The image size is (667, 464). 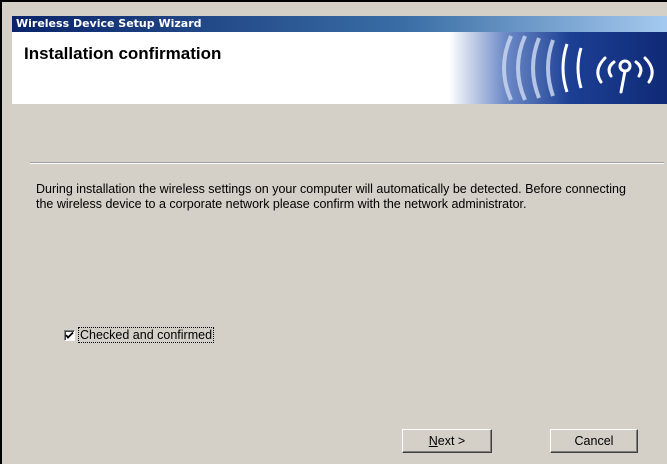 I want to click on confirm-checkbox: Checked and confirmed, so click(x=139, y=335).